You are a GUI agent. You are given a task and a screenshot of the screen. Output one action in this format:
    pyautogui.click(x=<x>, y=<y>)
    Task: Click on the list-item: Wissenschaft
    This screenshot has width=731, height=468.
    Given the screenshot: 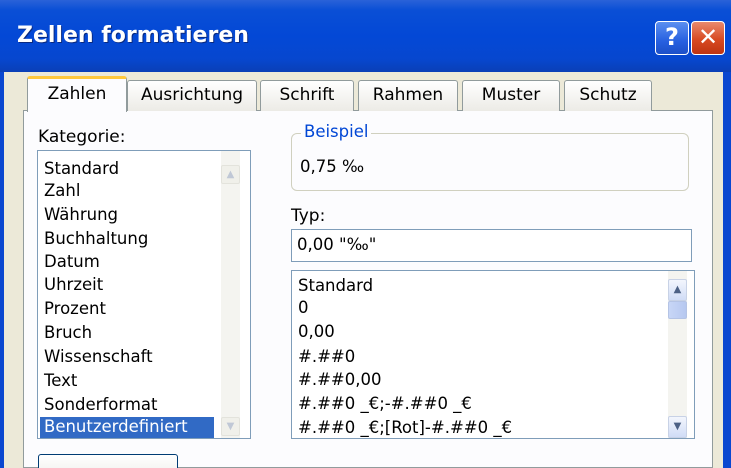 What is the action you would take?
    pyautogui.click(x=98, y=356)
    